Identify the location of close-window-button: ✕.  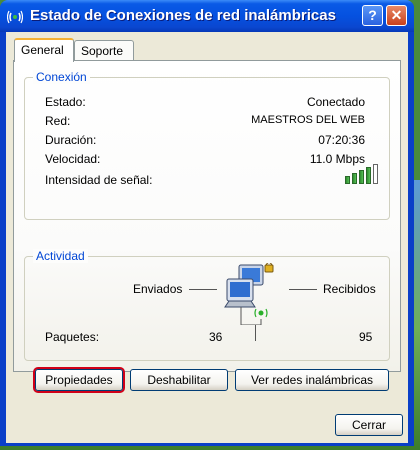
(396, 15).